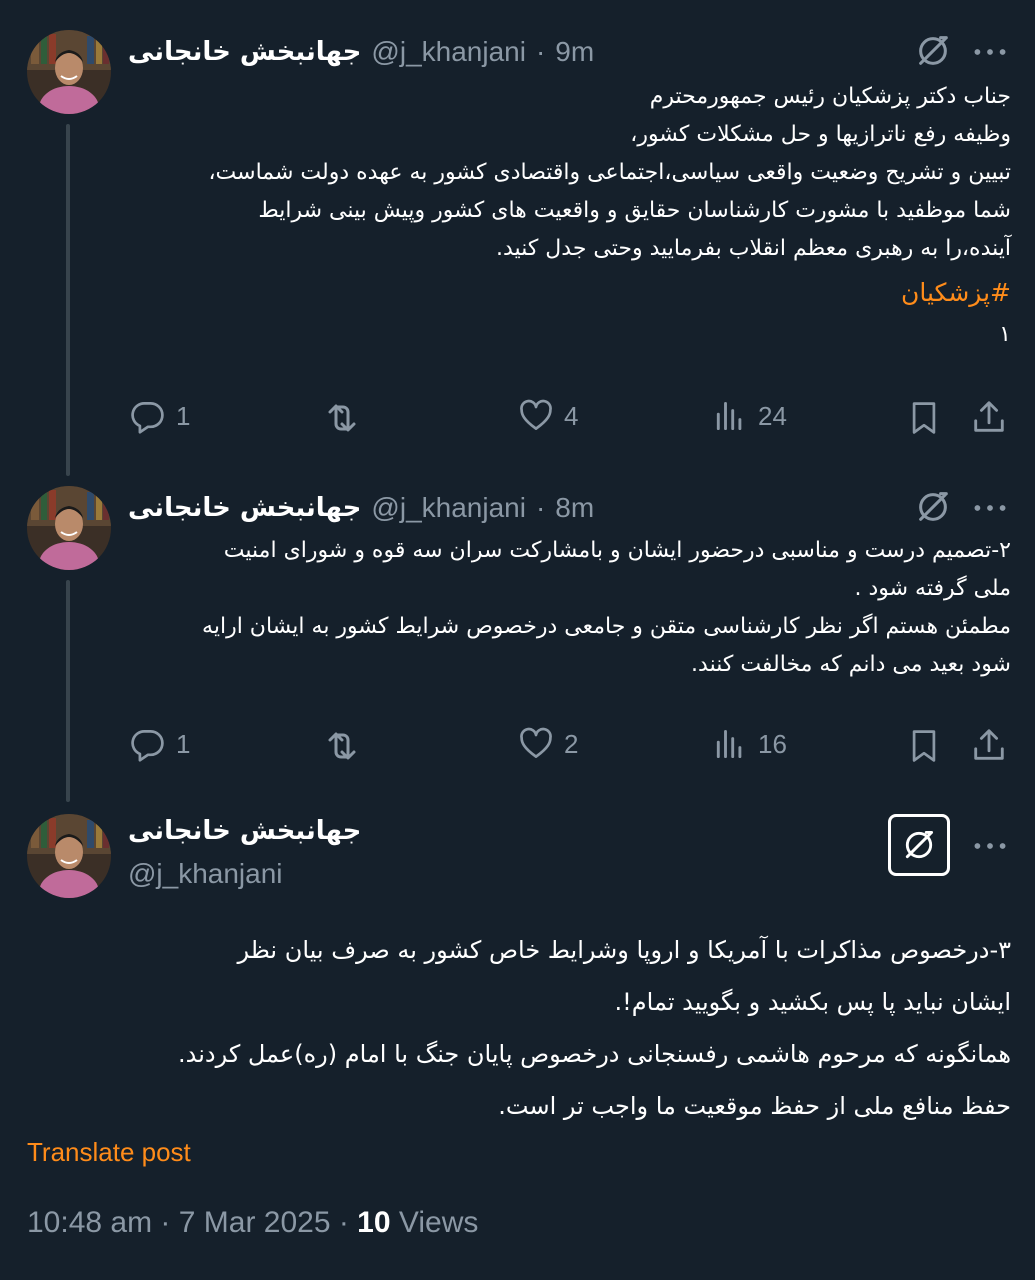  Describe the element at coordinates (1005, 334) in the screenshot. I see `thread-number: ۱` at that location.